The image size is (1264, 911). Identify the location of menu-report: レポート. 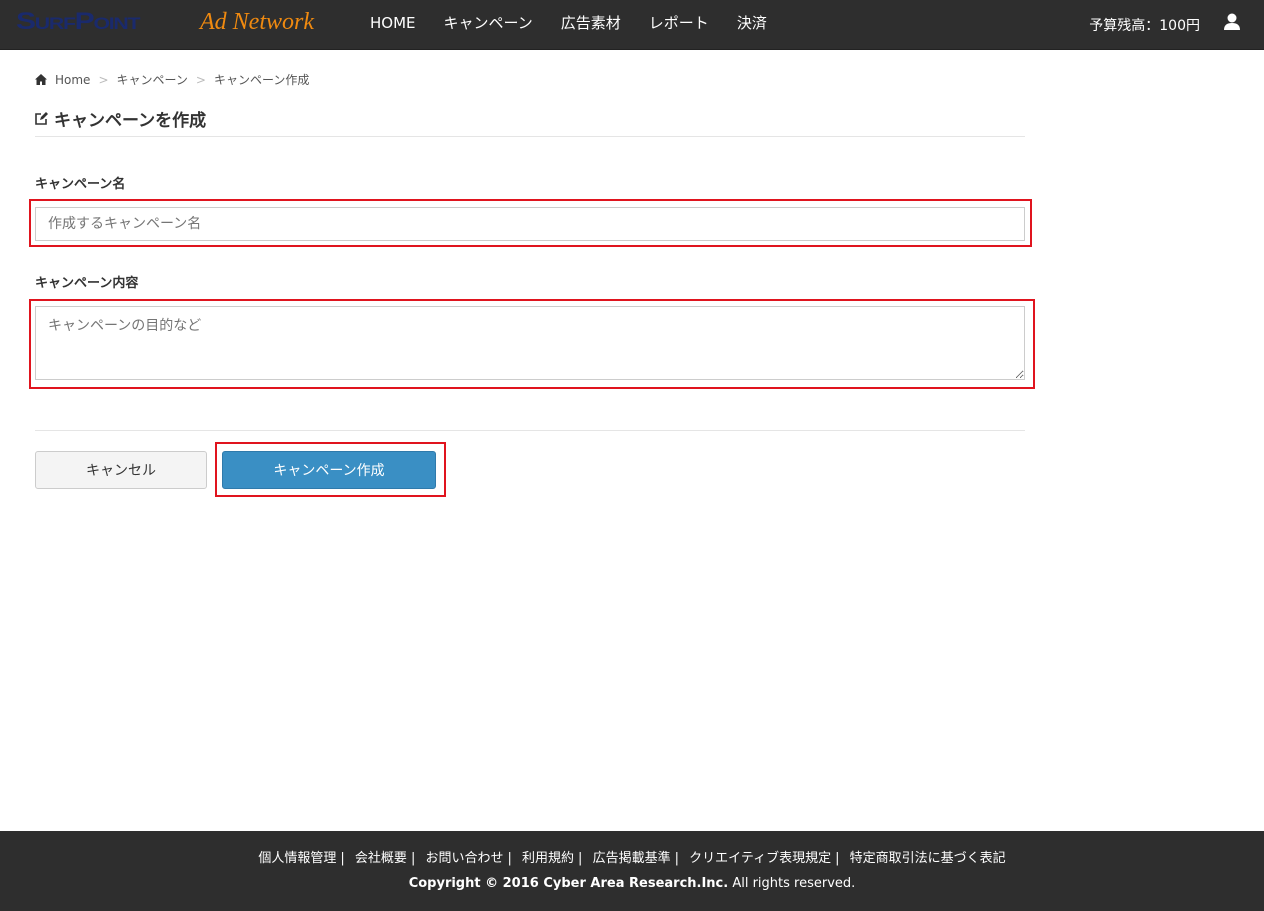
(679, 23).